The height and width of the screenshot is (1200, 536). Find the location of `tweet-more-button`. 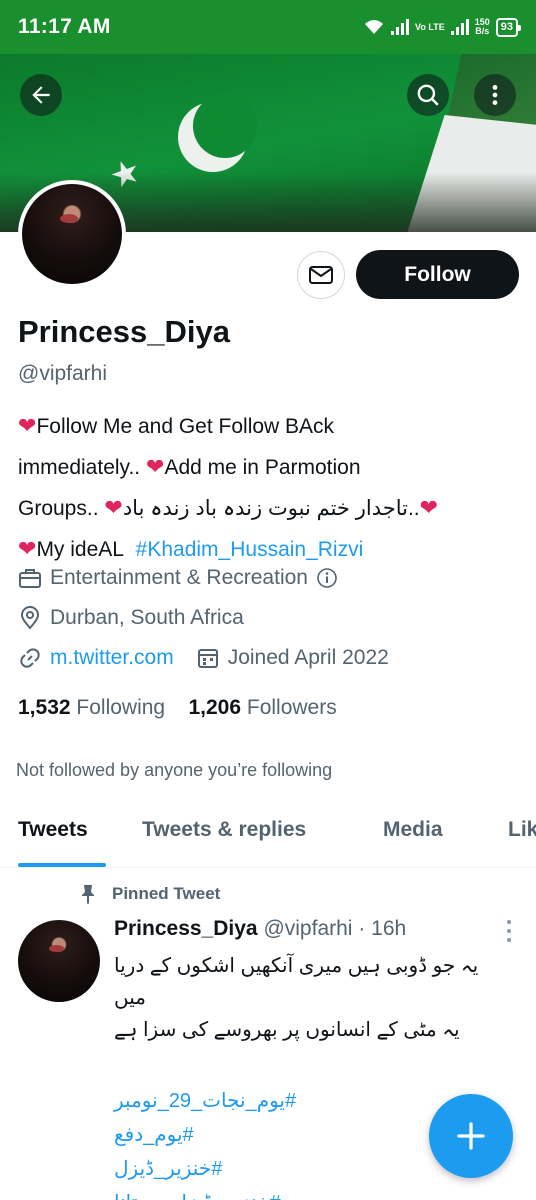

tweet-more-button is located at coordinates (509, 931).